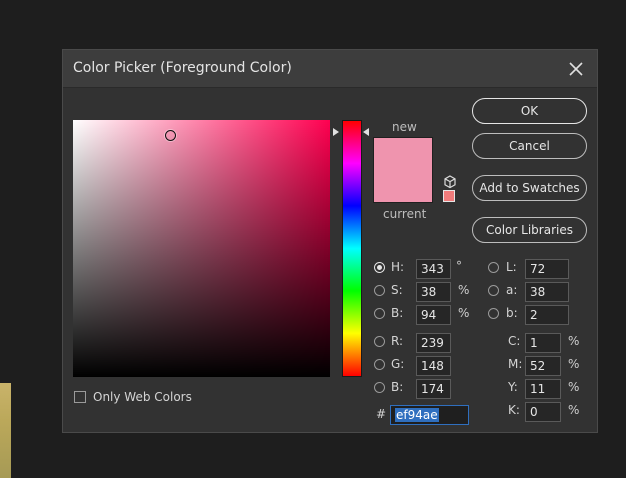 This screenshot has height=478, width=626. I want to click on radio-saturation, so click(379, 290).